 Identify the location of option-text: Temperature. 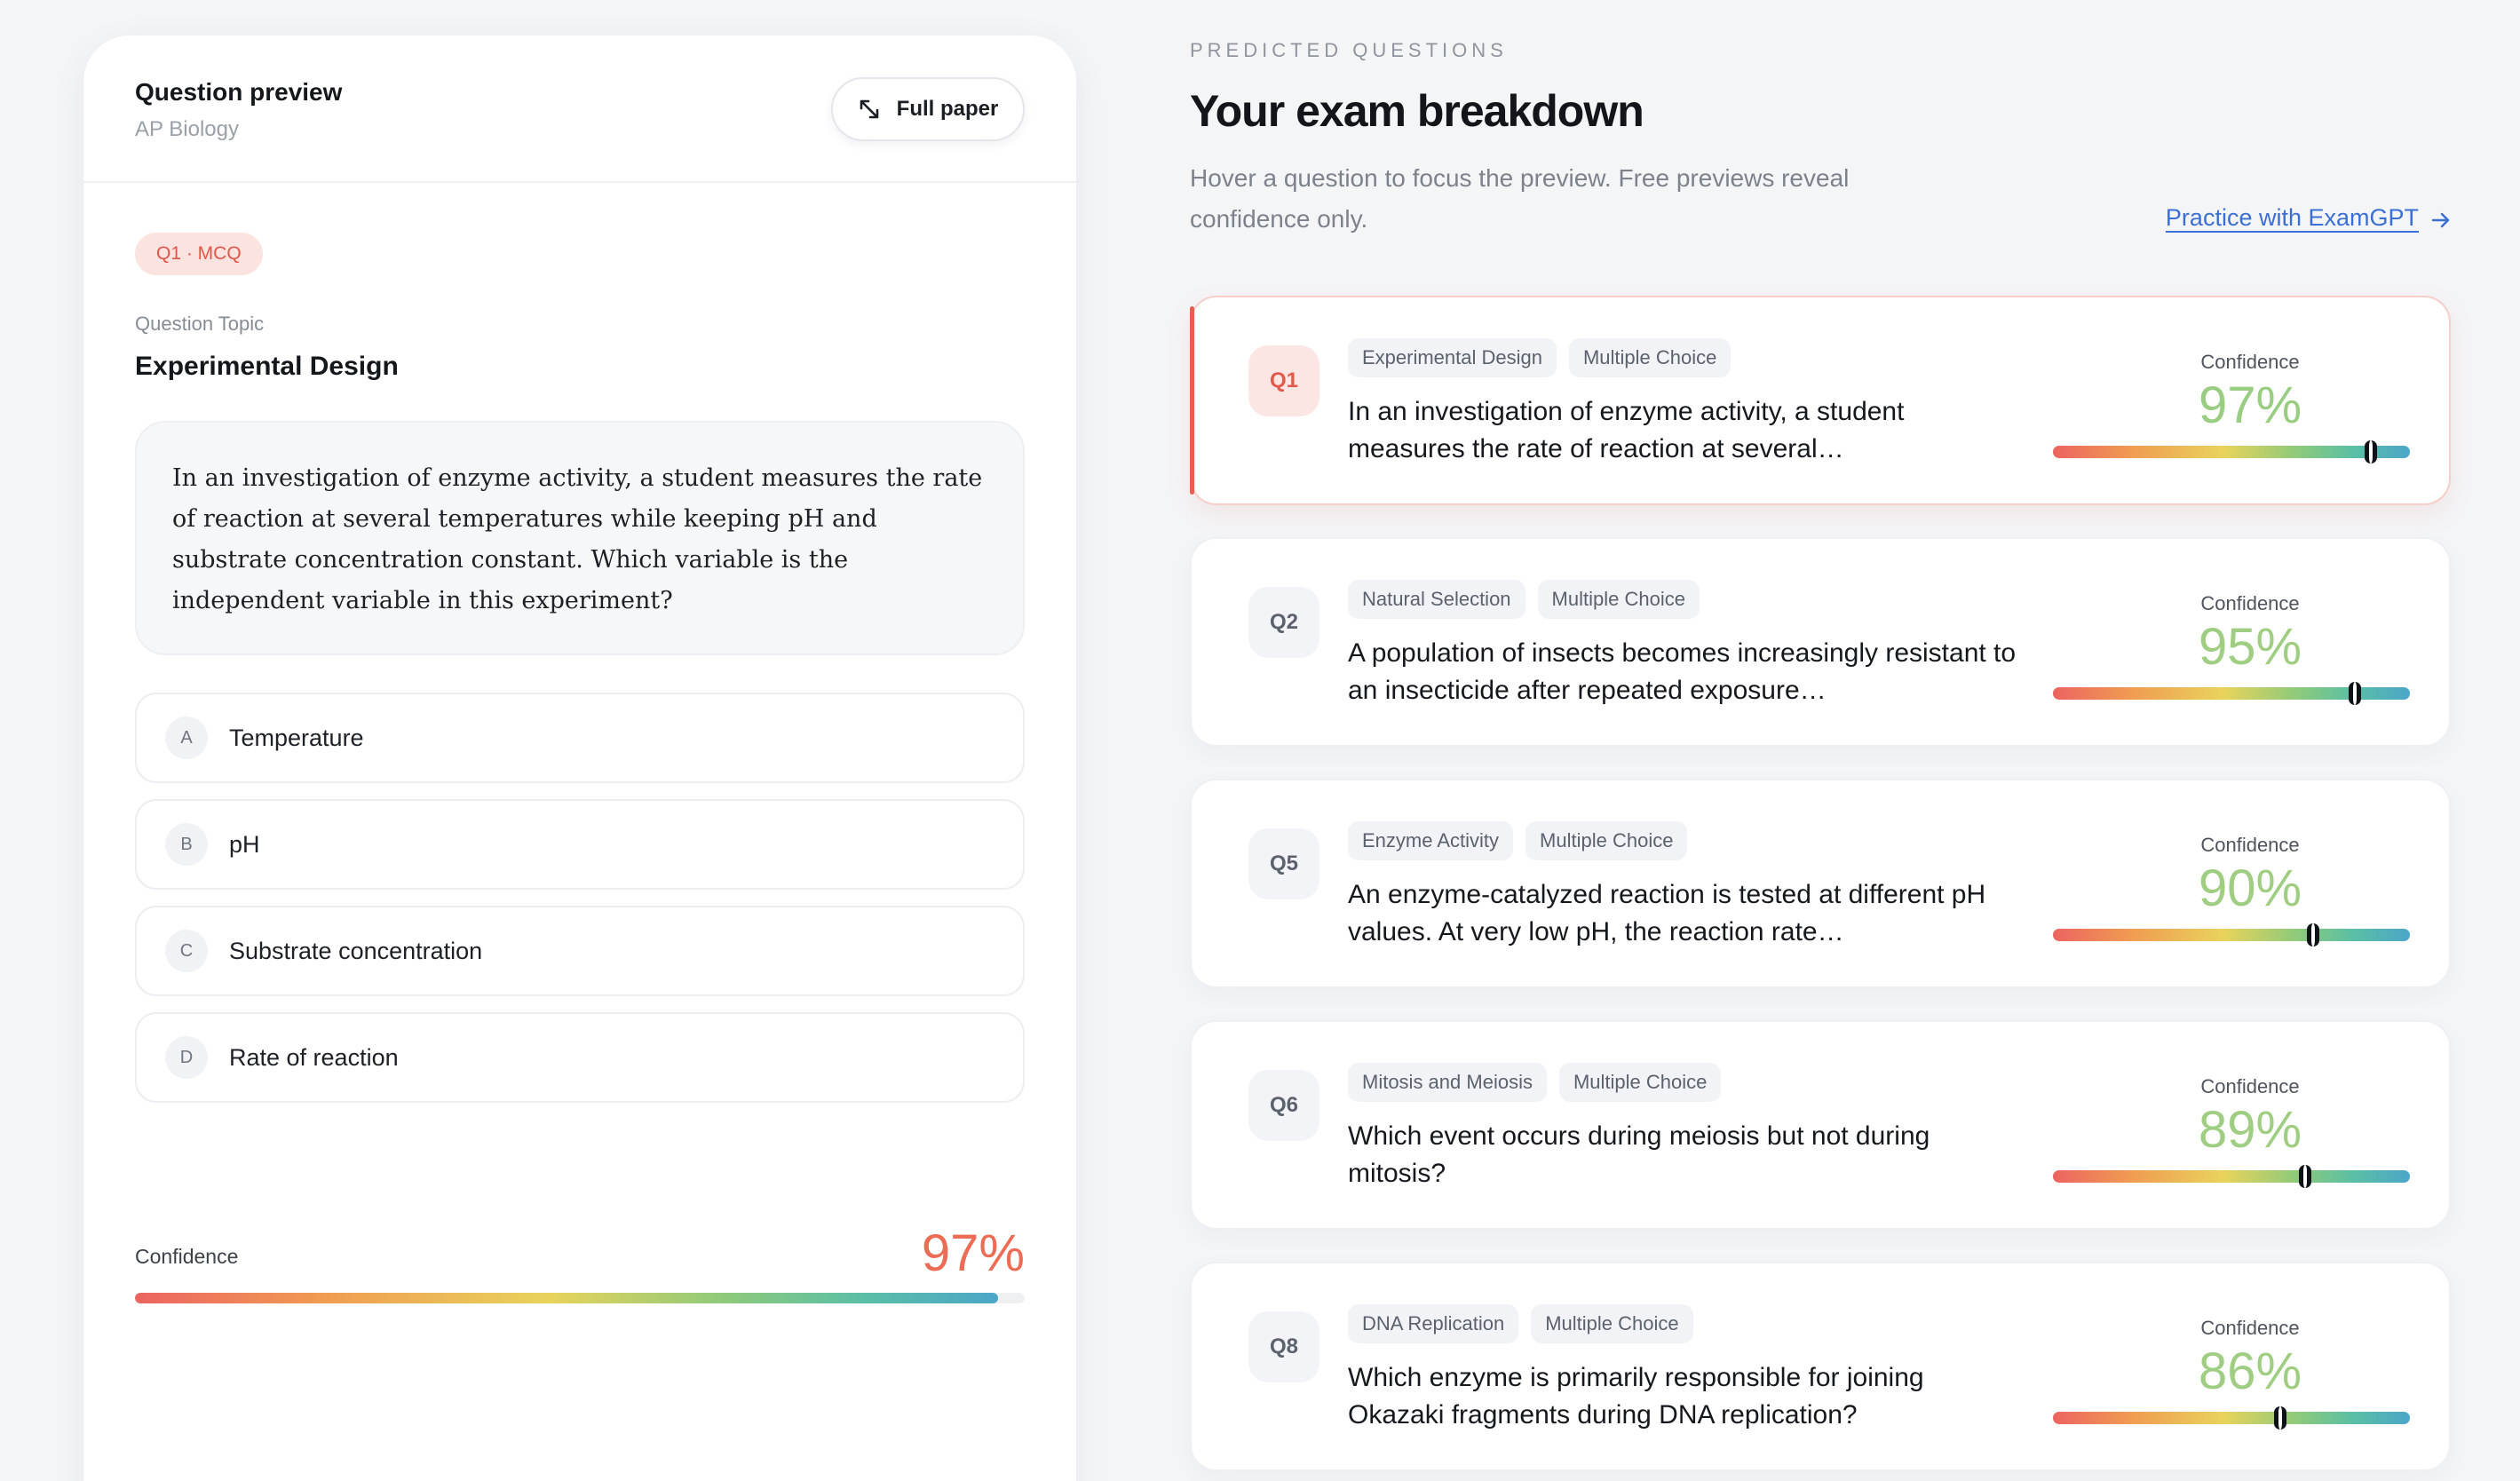
(296, 738).